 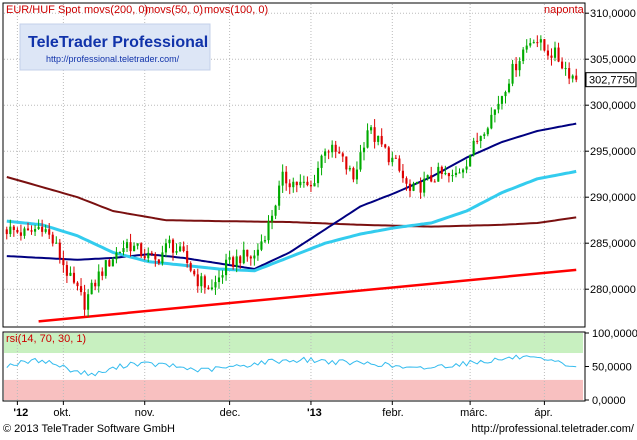 I want to click on rsi-y-tick-label: 100,0000, so click(x=614, y=334).